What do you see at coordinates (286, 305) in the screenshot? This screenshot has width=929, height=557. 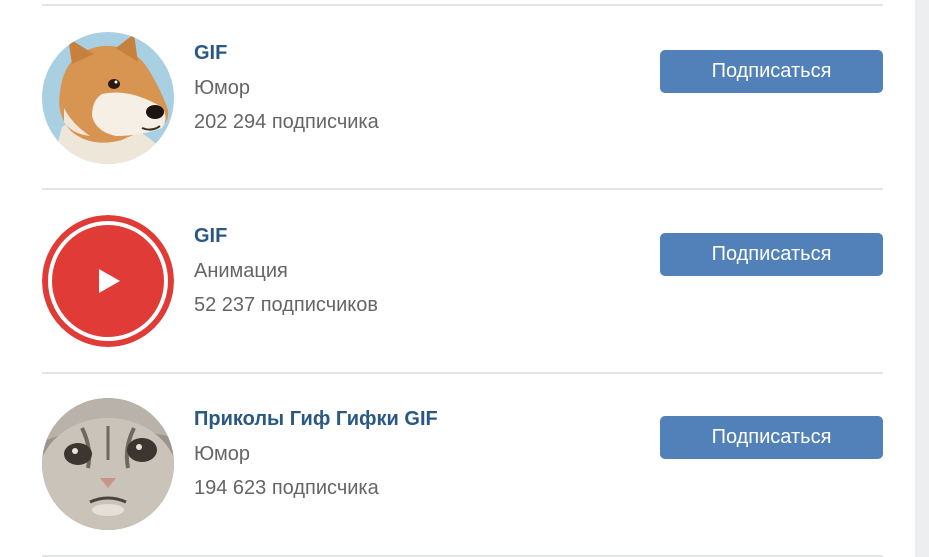 I see `subscriber-count: 52 237 подписчиков` at bounding box center [286, 305].